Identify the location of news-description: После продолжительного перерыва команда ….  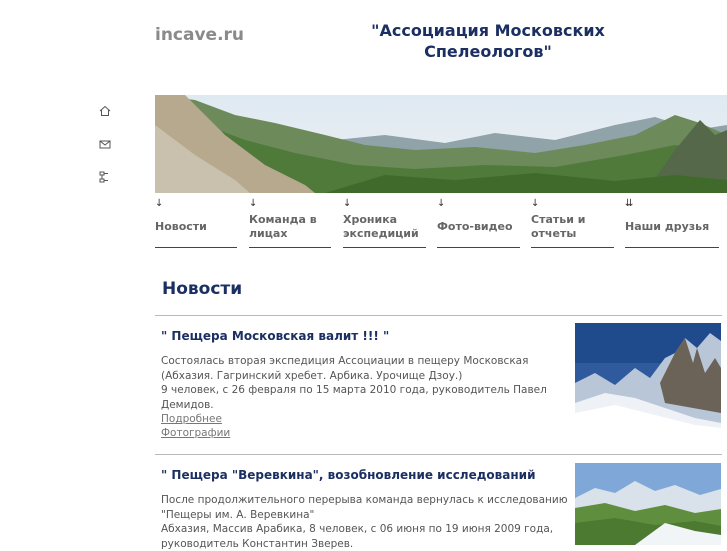
(361, 522).